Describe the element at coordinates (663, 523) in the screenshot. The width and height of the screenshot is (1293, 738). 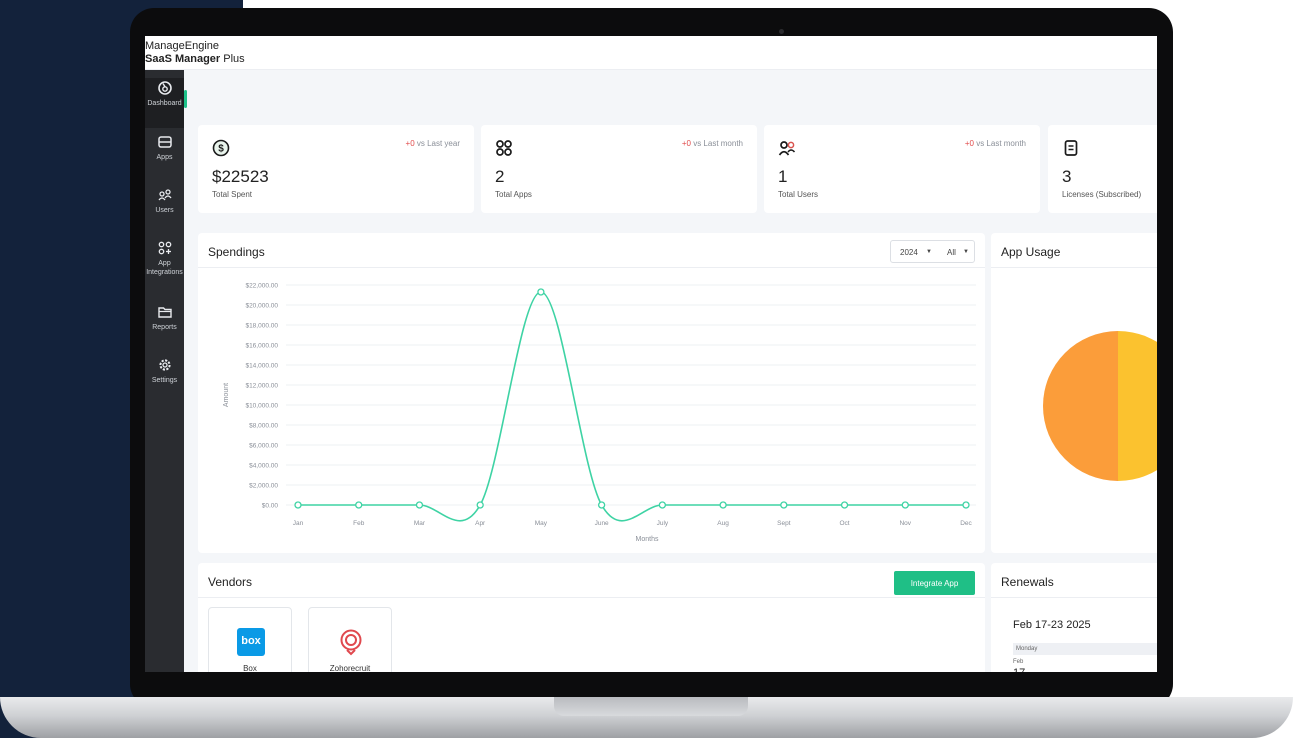
I see `x-tick-label: July` at that location.